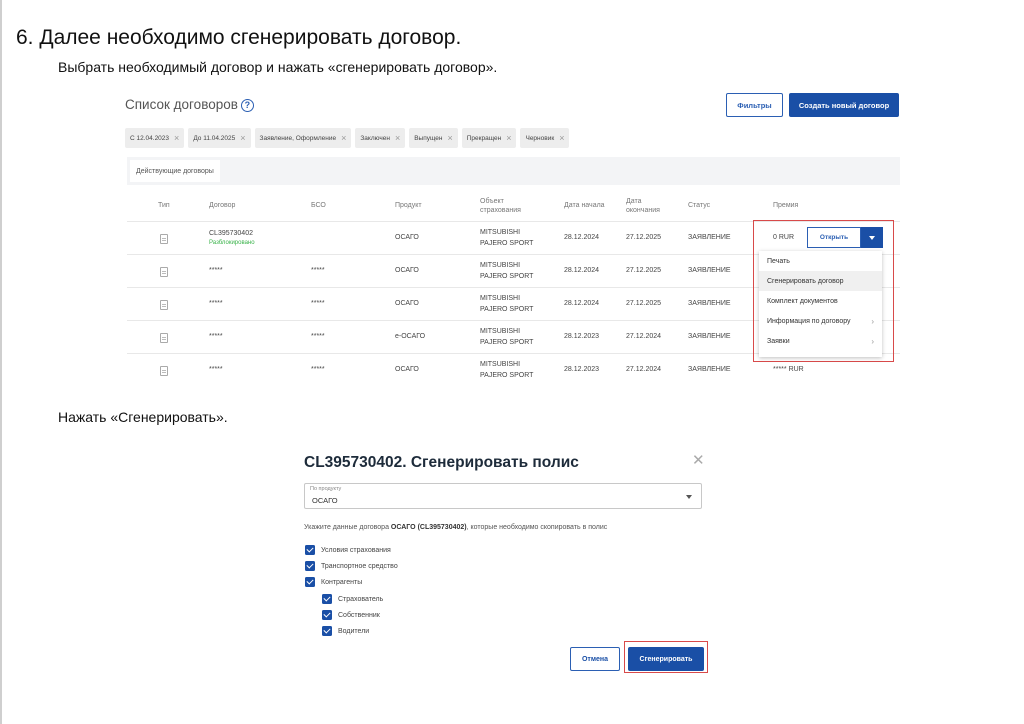  What do you see at coordinates (754, 105) in the screenshot?
I see `filters-button: Фильтры` at bounding box center [754, 105].